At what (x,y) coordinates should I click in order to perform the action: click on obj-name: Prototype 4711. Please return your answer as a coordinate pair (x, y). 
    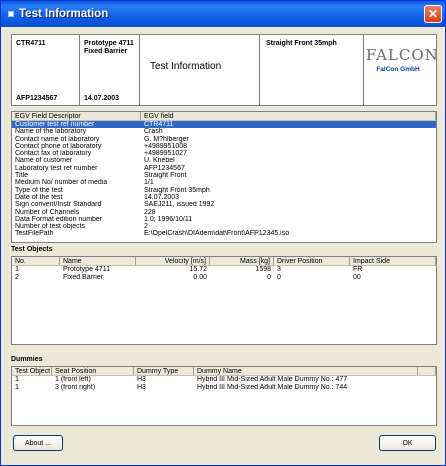
    Looking at the image, I should click on (86, 269).